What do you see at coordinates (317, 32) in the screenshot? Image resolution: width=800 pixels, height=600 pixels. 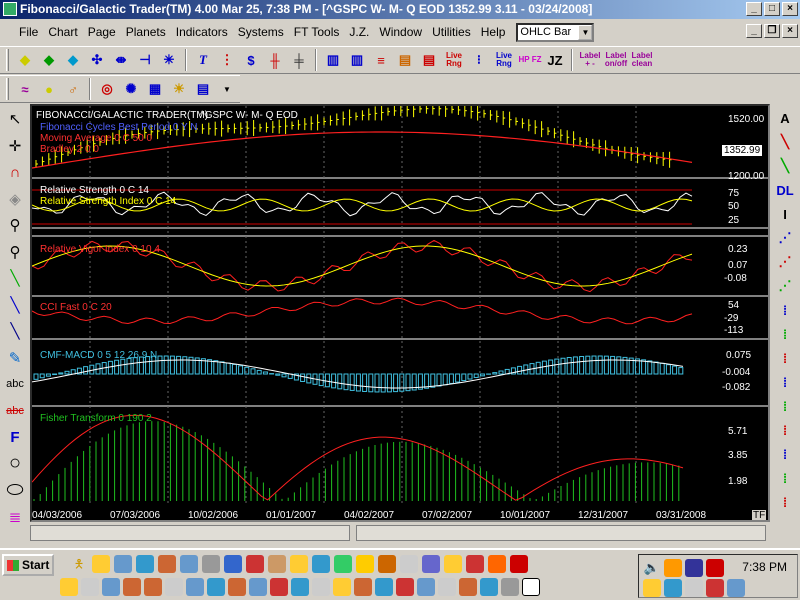 I see `menu-ft-tools: FT Tools` at bounding box center [317, 32].